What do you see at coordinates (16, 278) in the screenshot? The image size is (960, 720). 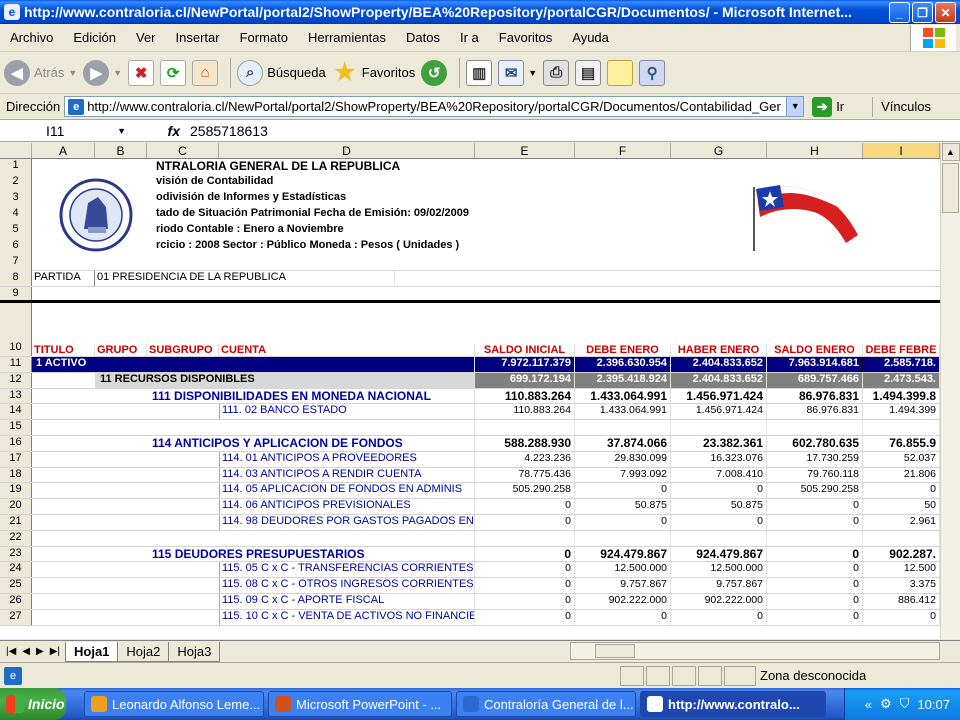 I see `row-header: 8` at bounding box center [16, 278].